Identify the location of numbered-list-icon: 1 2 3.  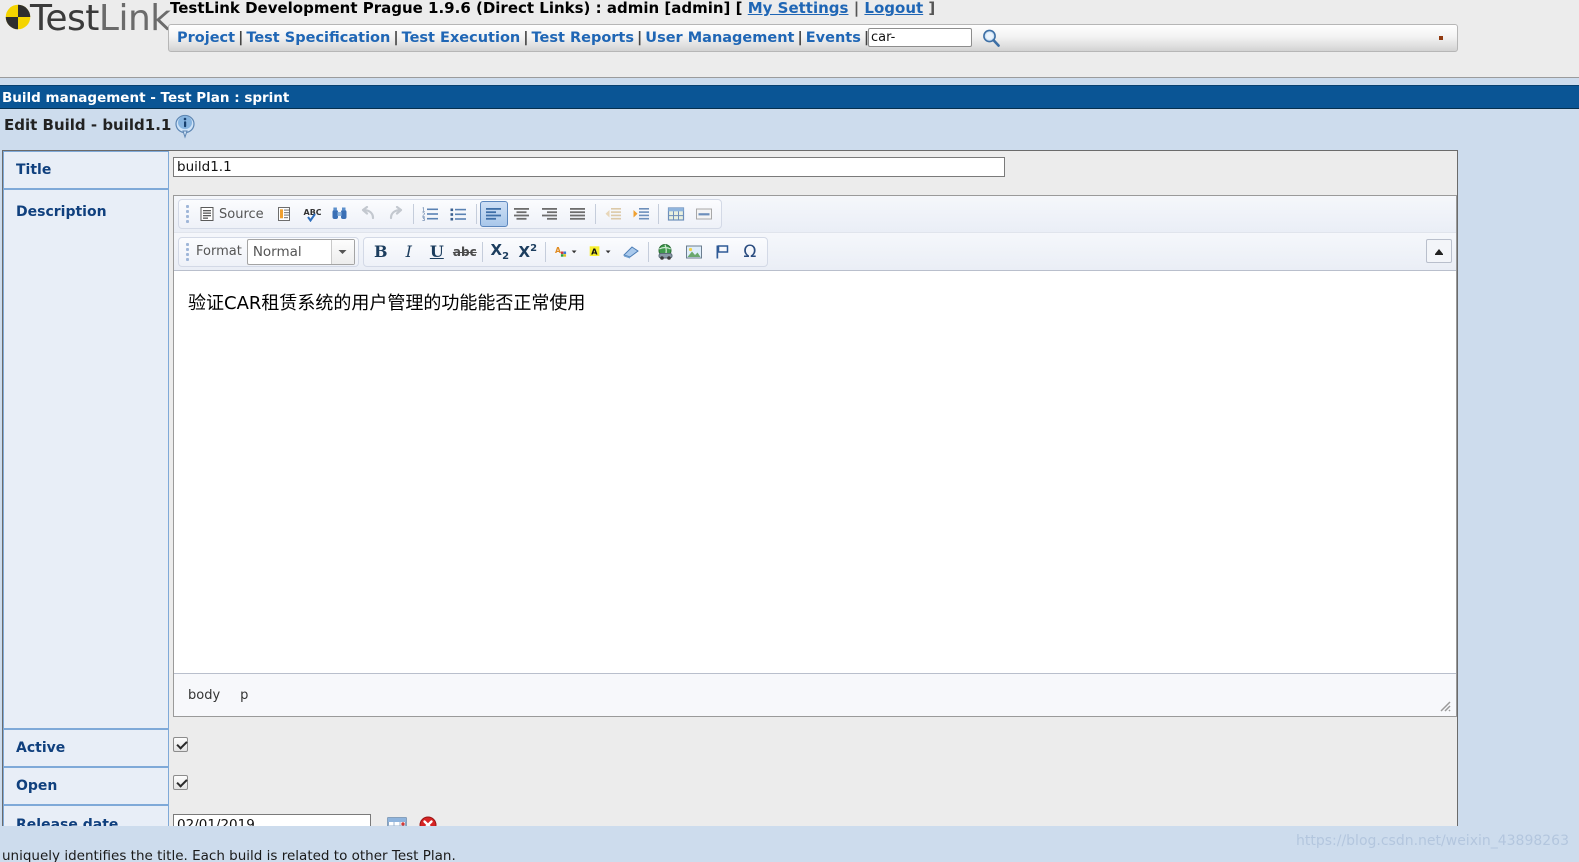
(431, 214).